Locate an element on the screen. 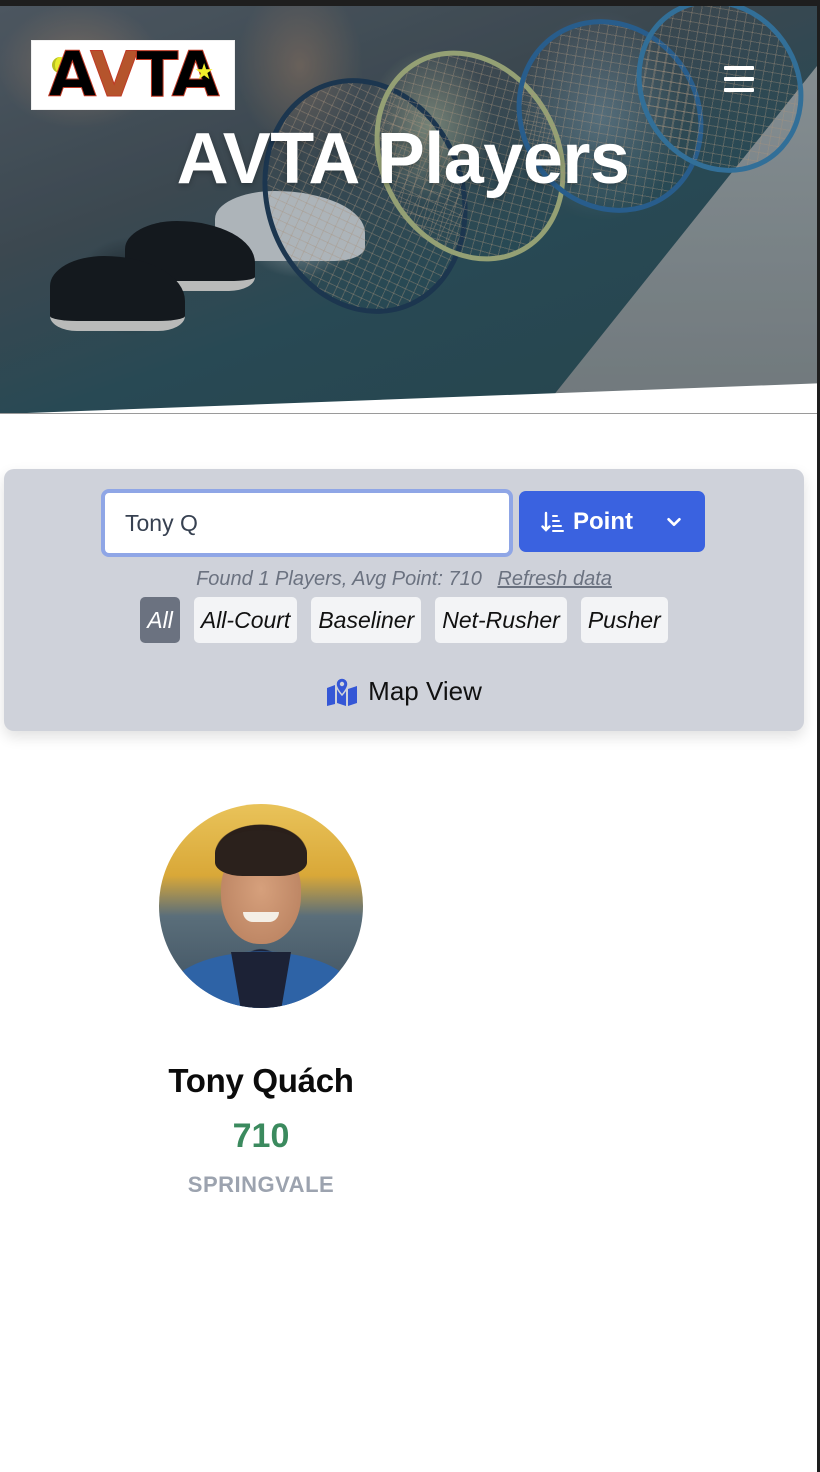 The image size is (820, 1472). hamburger-menu-button is located at coordinates (739, 79).